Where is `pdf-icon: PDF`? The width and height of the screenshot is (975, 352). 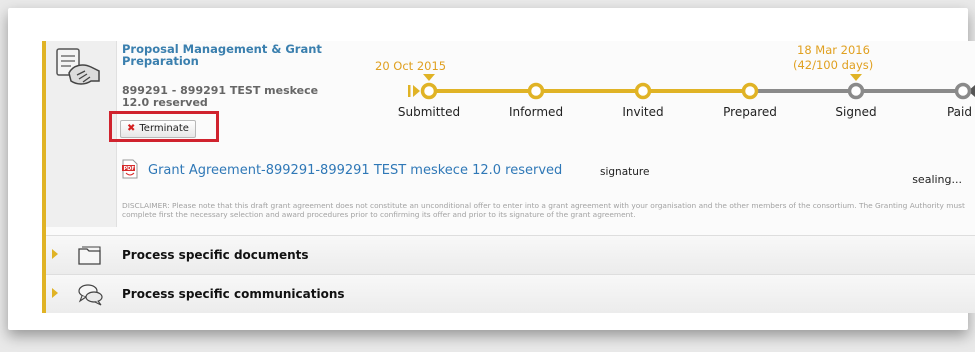 pdf-icon: PDF is located at coordinates (130, 169).